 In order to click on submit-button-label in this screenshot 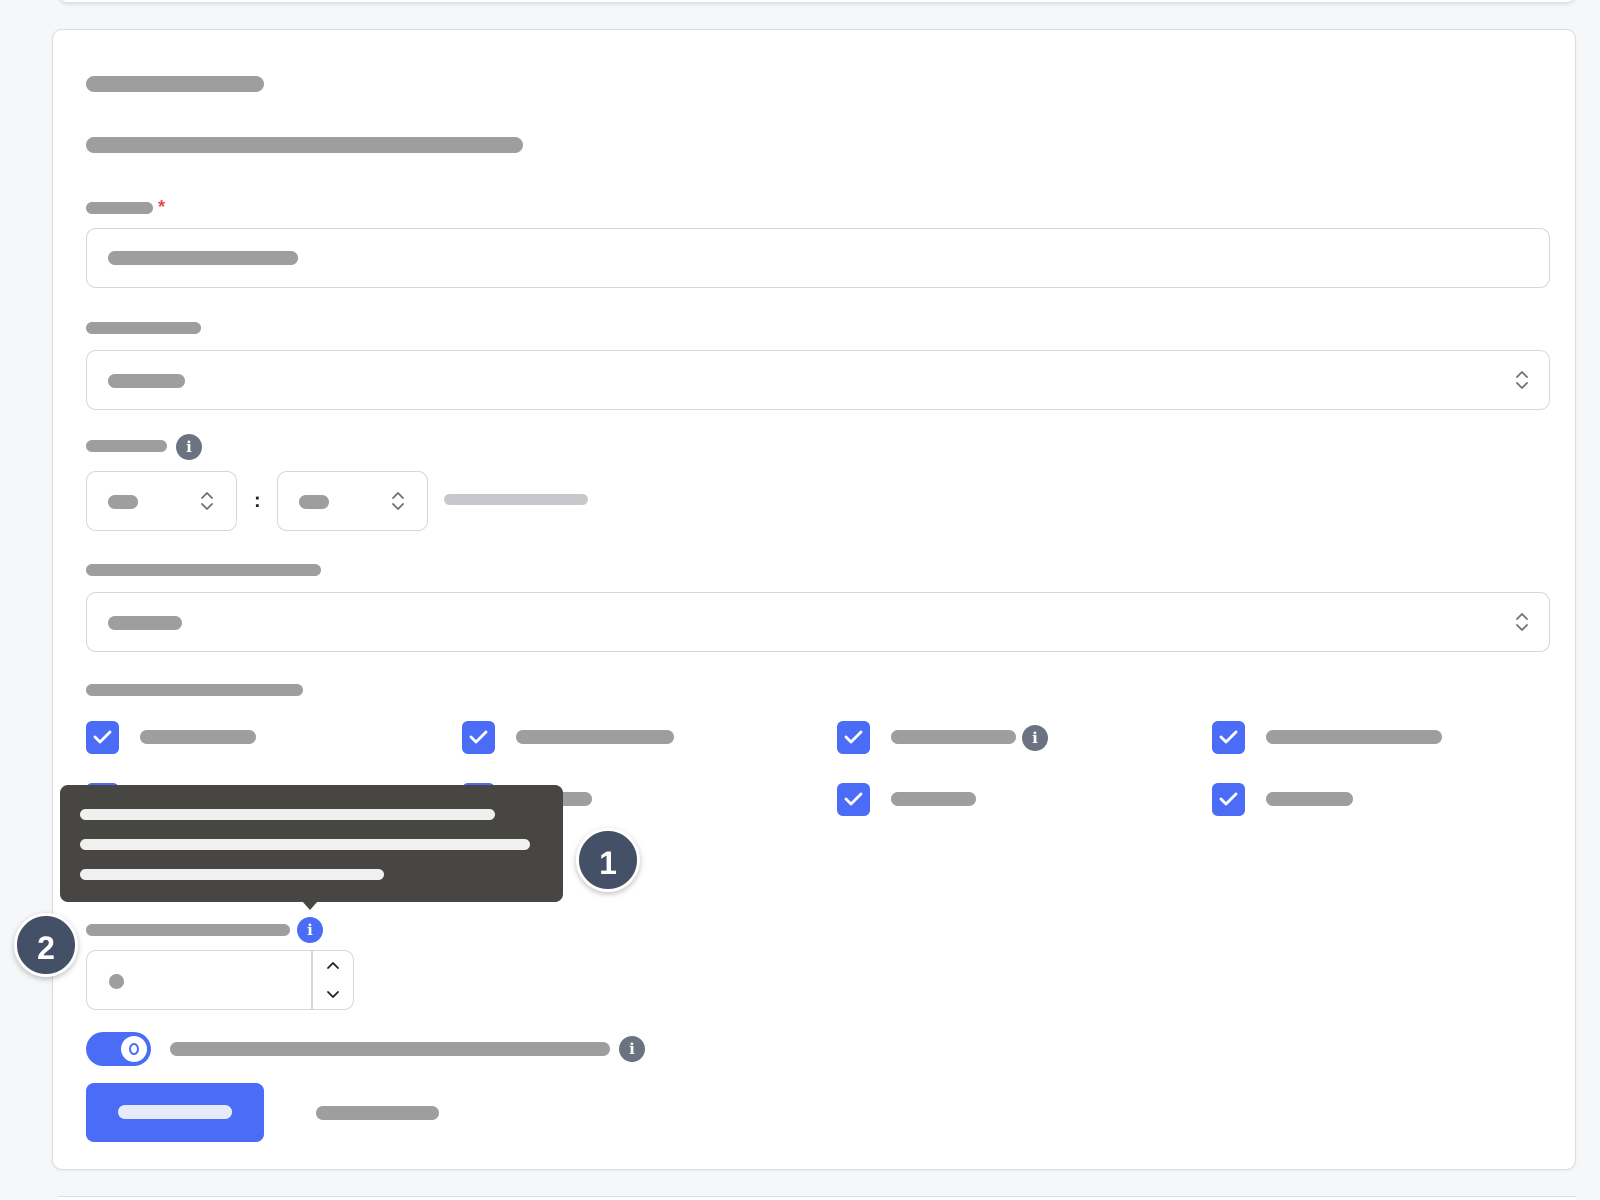, I will do `click(175, 1112)`.